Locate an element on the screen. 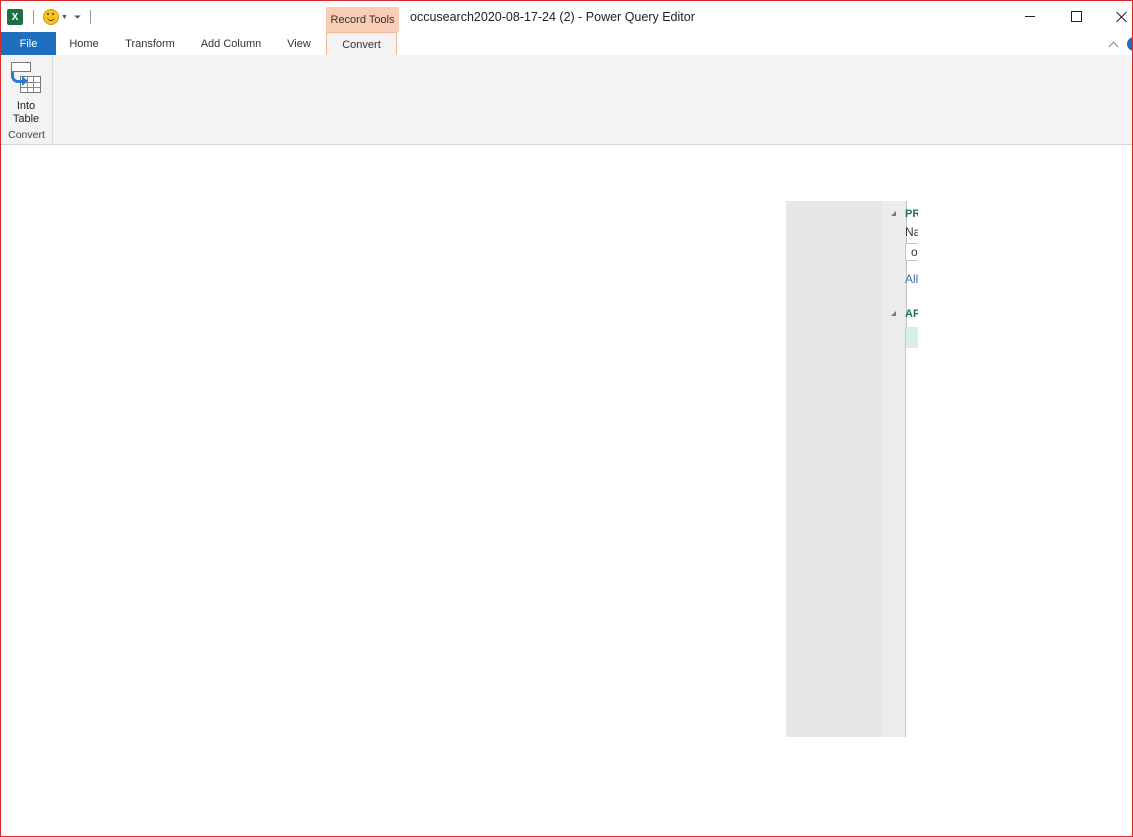  into-table-icon is located at coordinates (26, 78).